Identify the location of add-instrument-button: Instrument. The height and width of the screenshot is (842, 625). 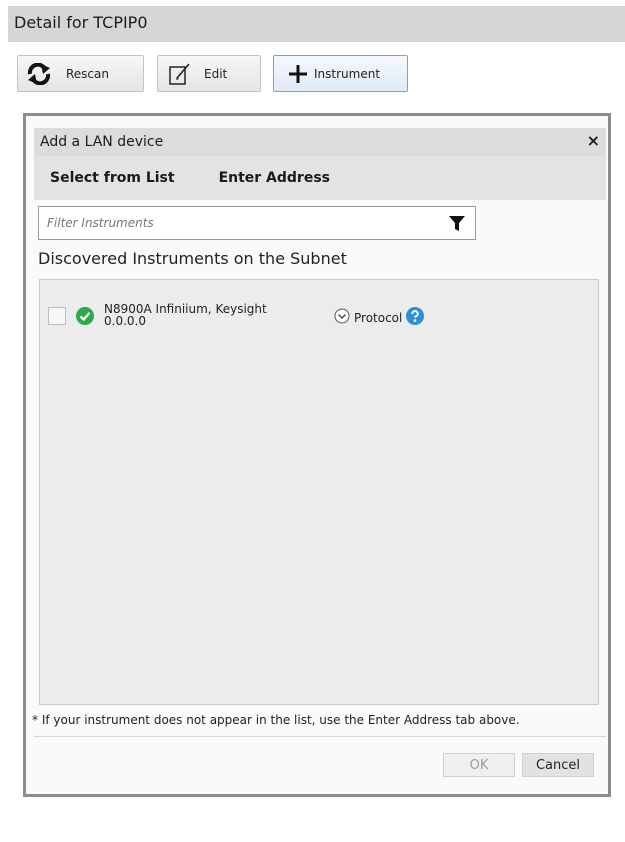
(340, 73).